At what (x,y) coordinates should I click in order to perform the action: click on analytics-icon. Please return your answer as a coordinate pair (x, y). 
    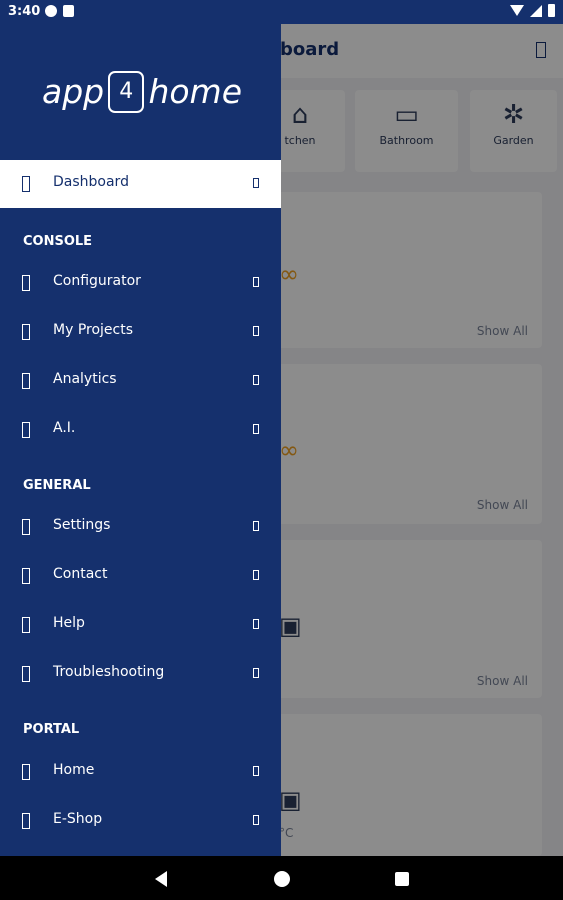
    Looking at the image, I should click on (26, 381).